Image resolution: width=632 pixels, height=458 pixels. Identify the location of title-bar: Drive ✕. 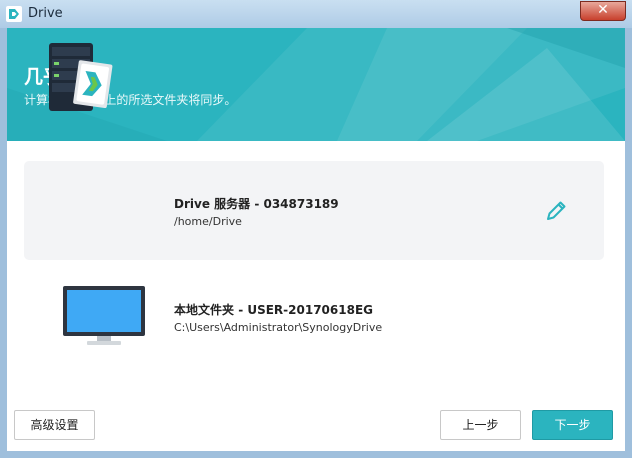
(316, 14).